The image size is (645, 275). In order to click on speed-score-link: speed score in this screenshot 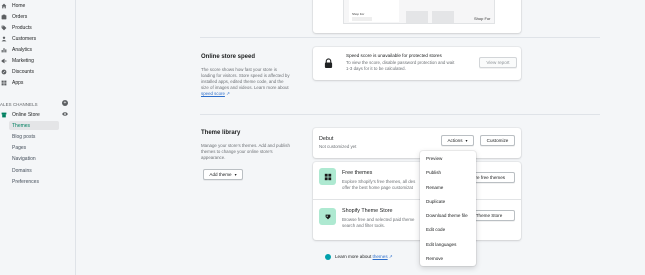, I will do `click(213, 93)`.